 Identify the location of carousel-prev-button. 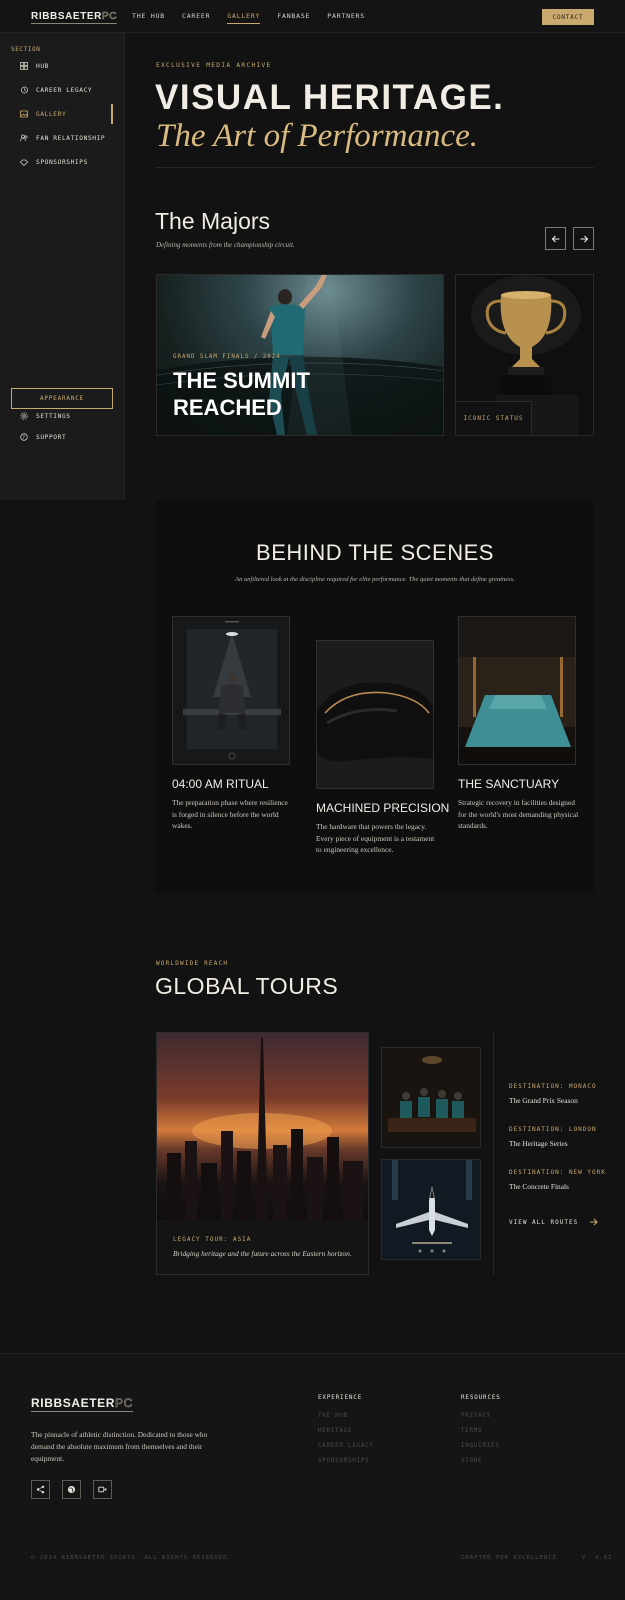
(555, 238).